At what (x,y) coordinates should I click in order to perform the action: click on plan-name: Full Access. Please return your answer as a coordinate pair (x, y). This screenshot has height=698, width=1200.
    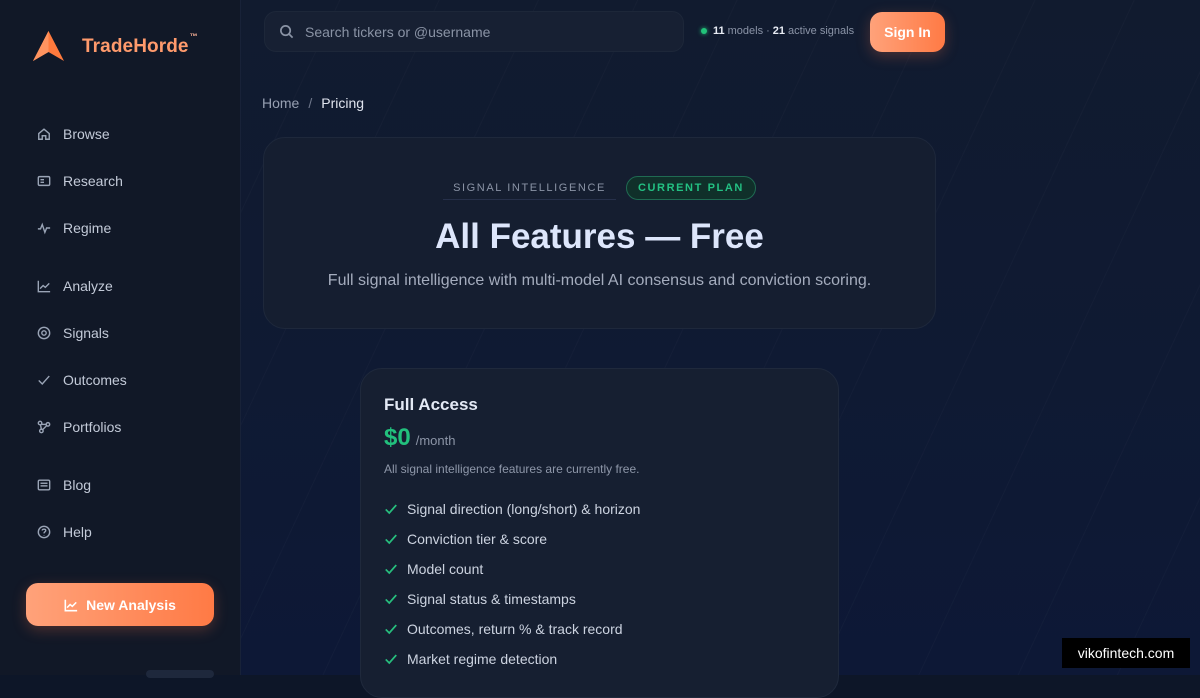
    Looking at the image, I should click on (431, 404).